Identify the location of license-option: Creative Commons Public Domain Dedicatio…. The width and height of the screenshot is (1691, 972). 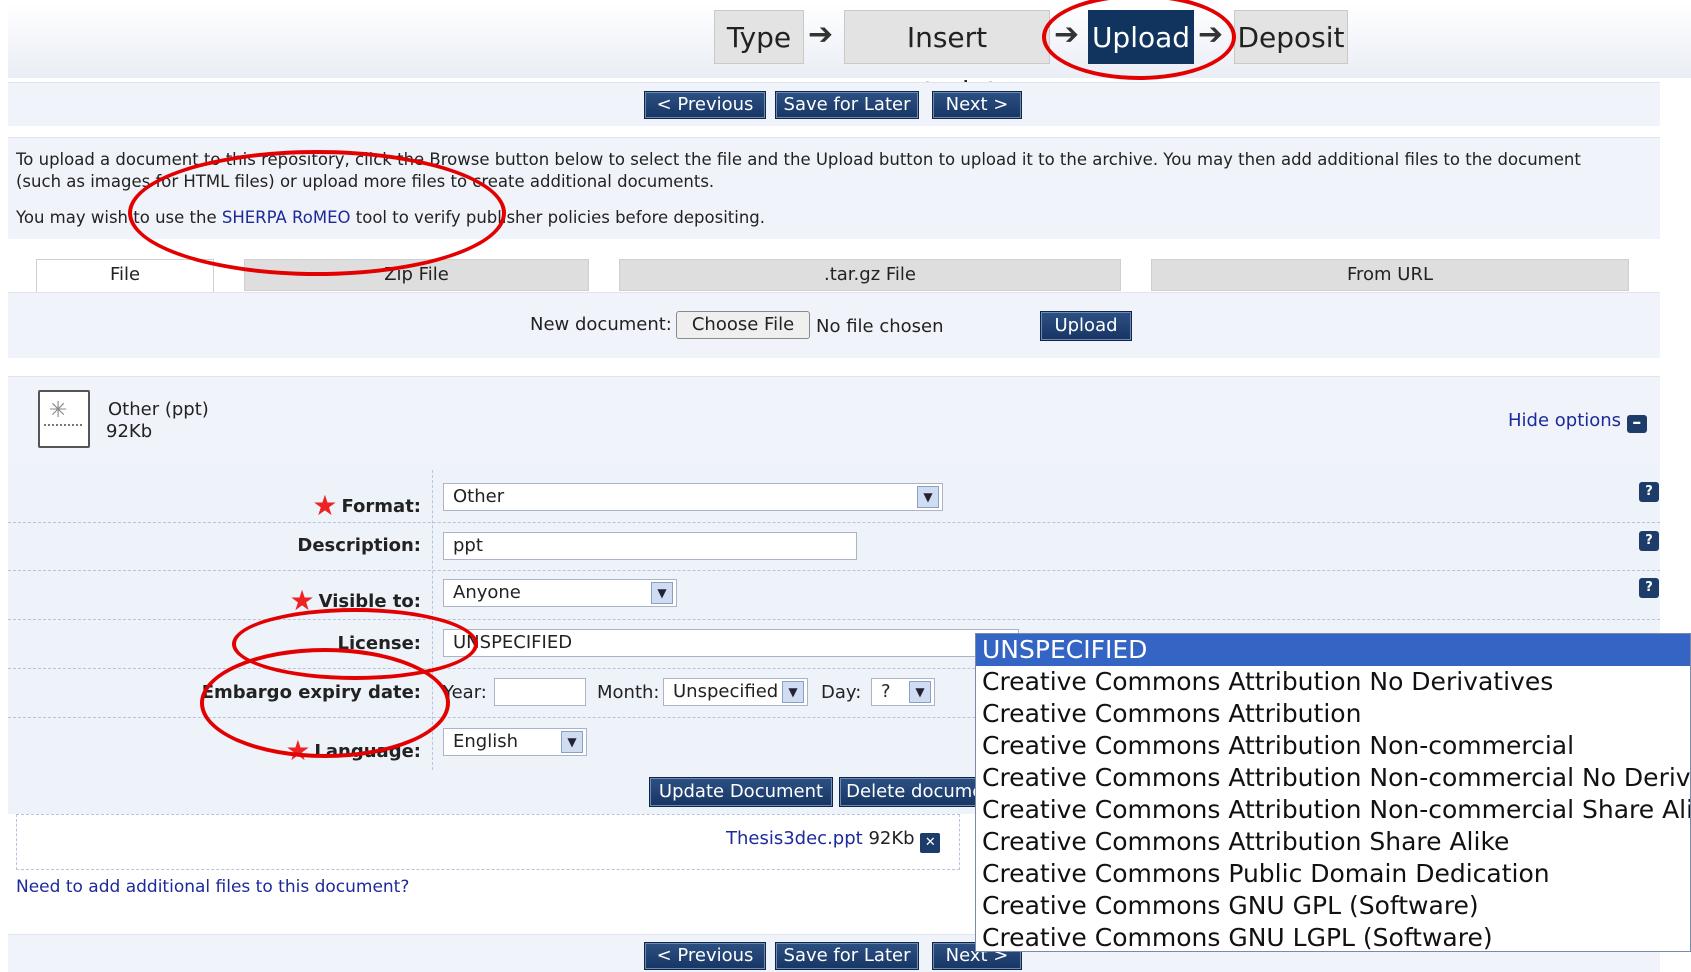
(1333, 874).